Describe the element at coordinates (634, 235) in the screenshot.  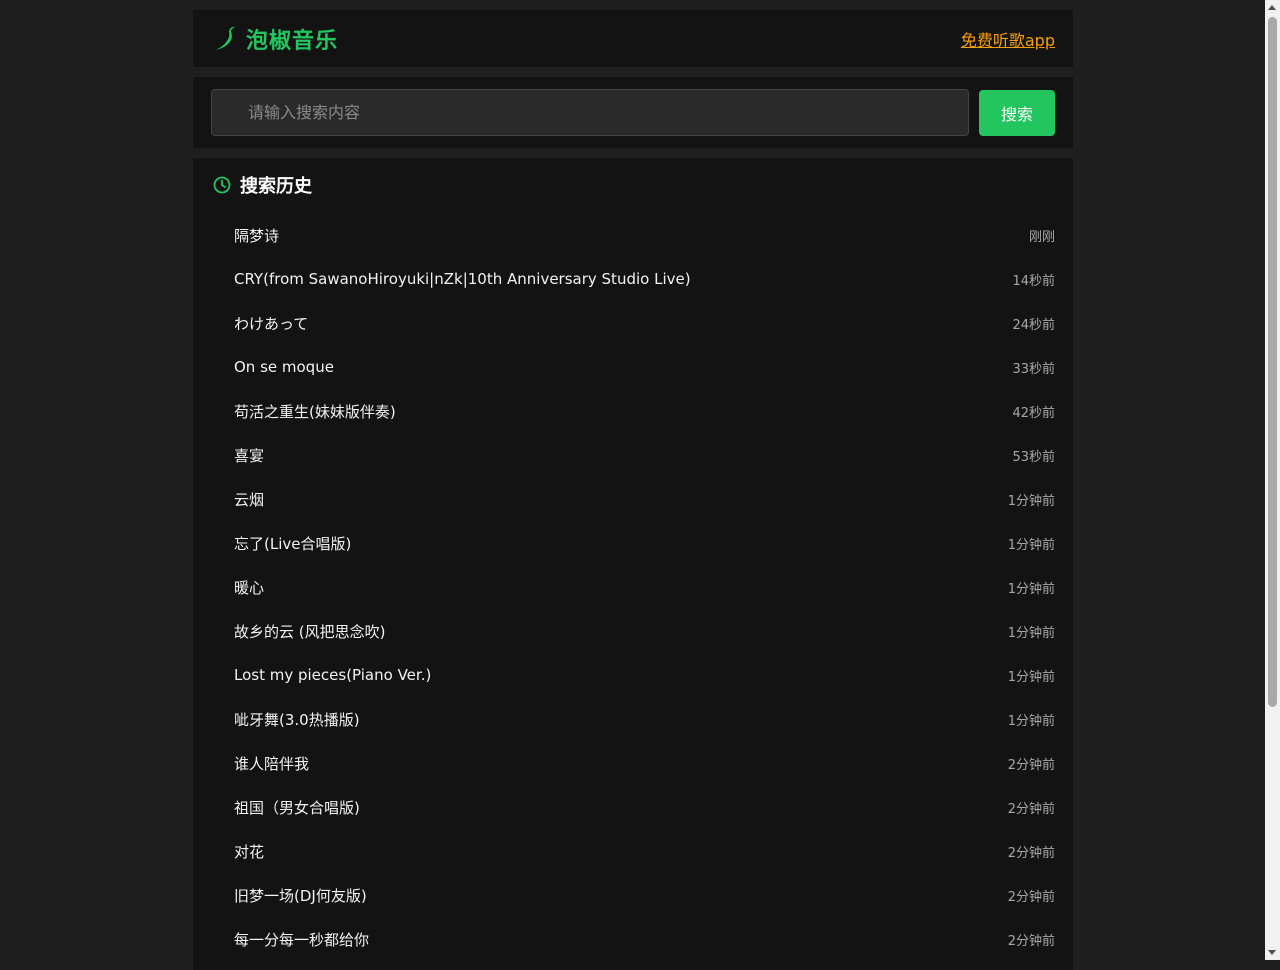
I see `history-item: 隔梦诗 刚刚` at that location.